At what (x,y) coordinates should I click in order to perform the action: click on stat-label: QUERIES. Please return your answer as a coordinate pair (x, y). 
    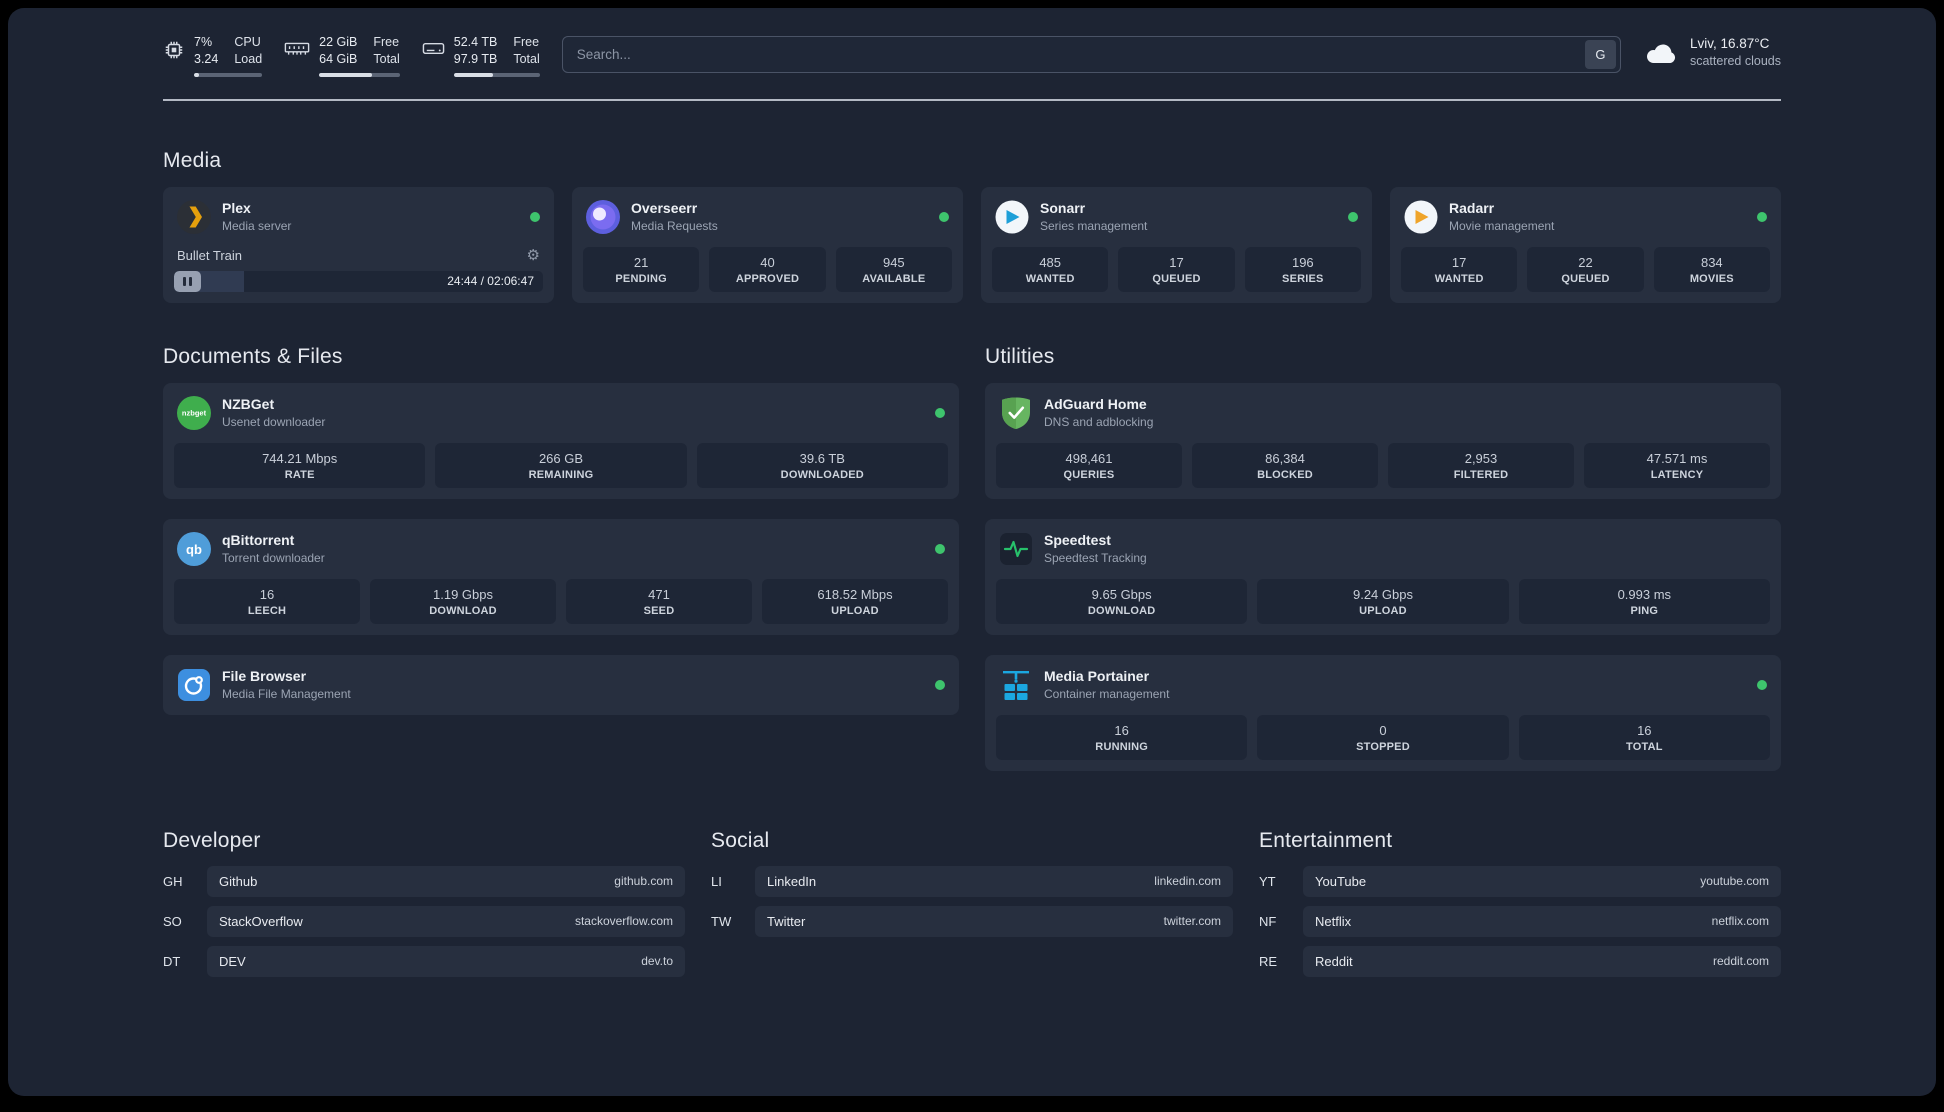
    Looking at the image, I should click on (1089, 474).